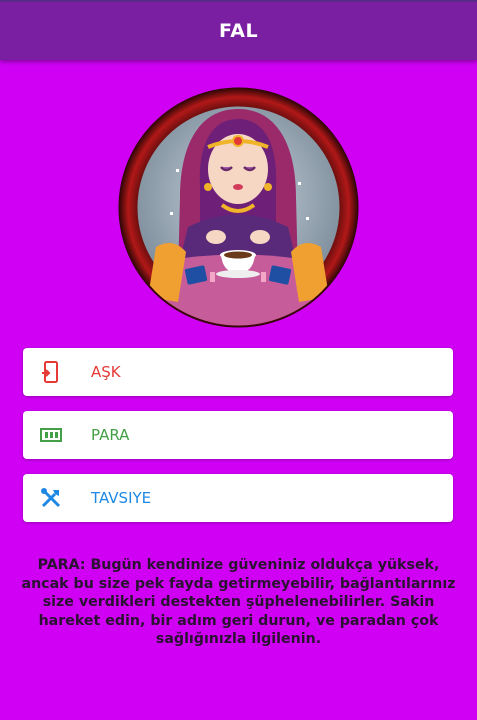 The image size is (477, 720). Describe the element at coordinates (121, 498) in the screenshot. I see `menu-item-tavsiye-label: TAVSIYE` at that location.